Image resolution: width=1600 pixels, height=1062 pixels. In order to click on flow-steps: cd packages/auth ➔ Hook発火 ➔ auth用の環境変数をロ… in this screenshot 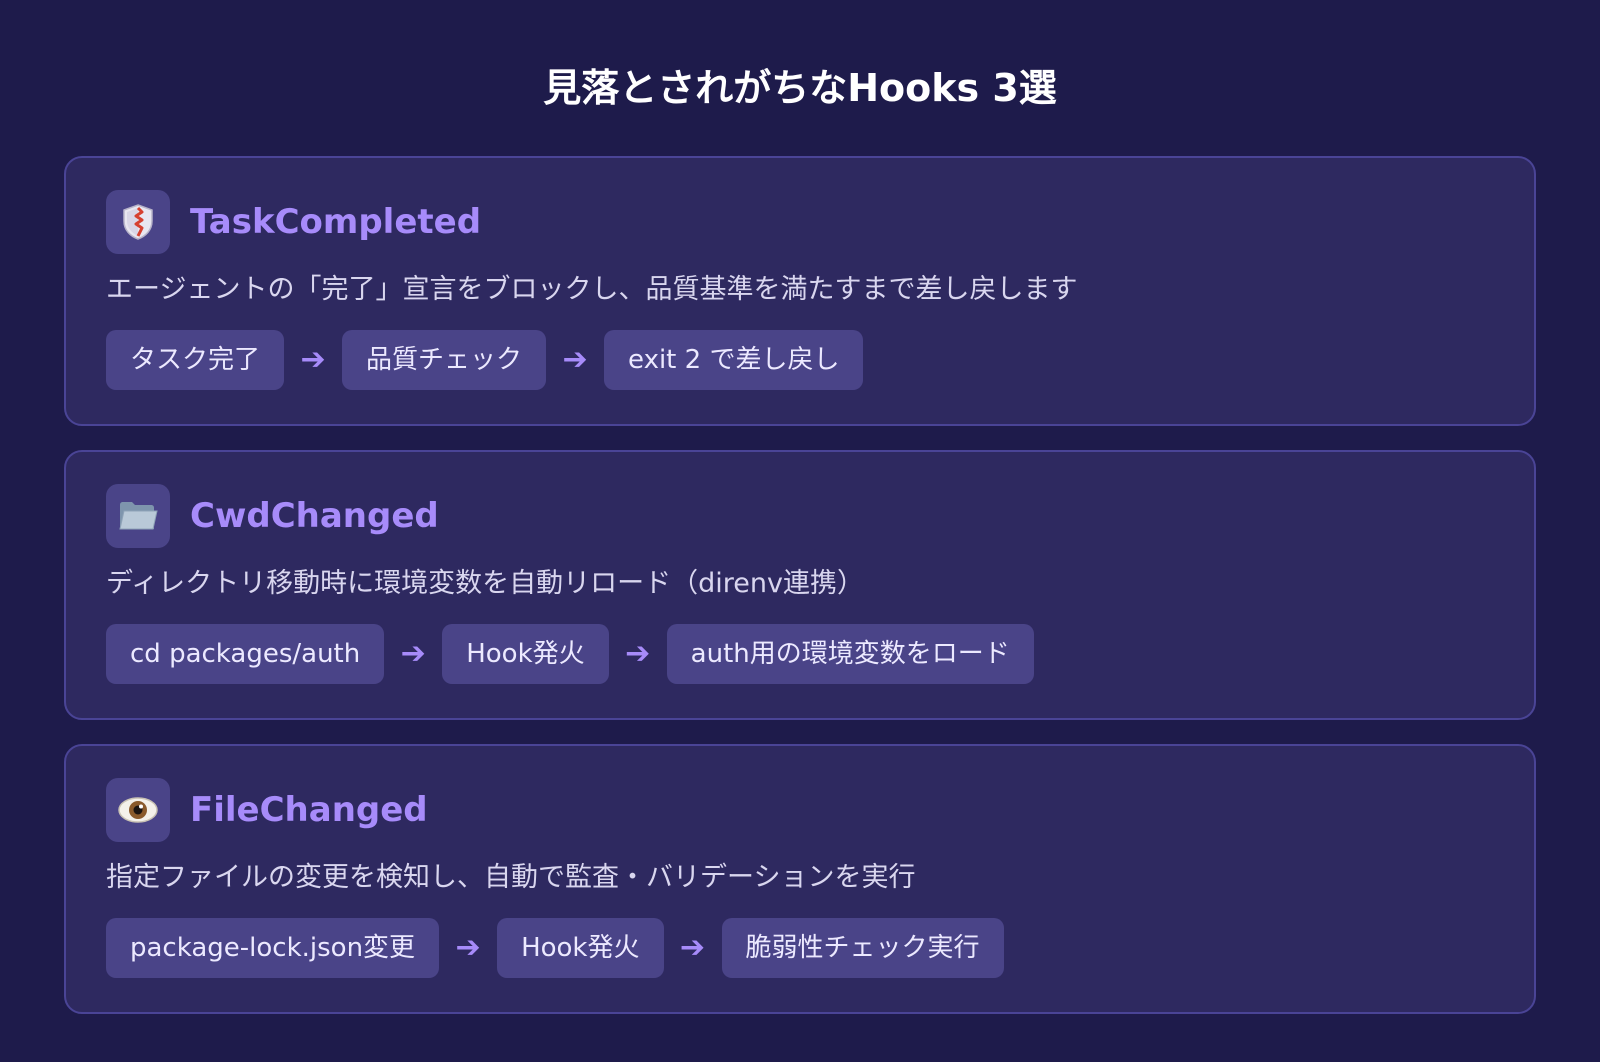, I will do `click(800, 654)`.